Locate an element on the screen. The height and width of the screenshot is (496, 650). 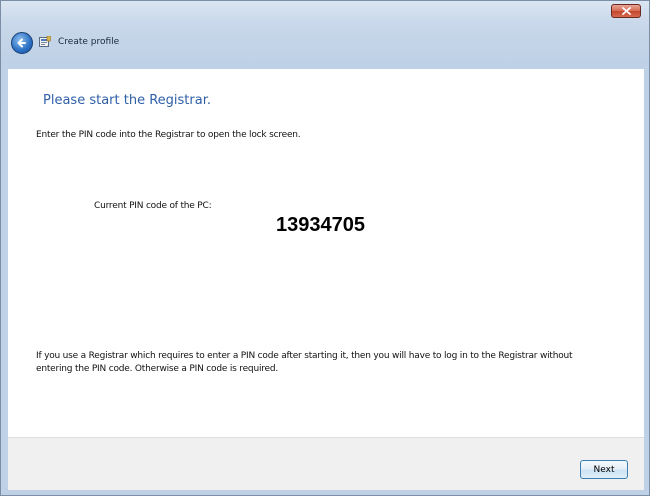
close-icon is located at coordinates (626, 11).